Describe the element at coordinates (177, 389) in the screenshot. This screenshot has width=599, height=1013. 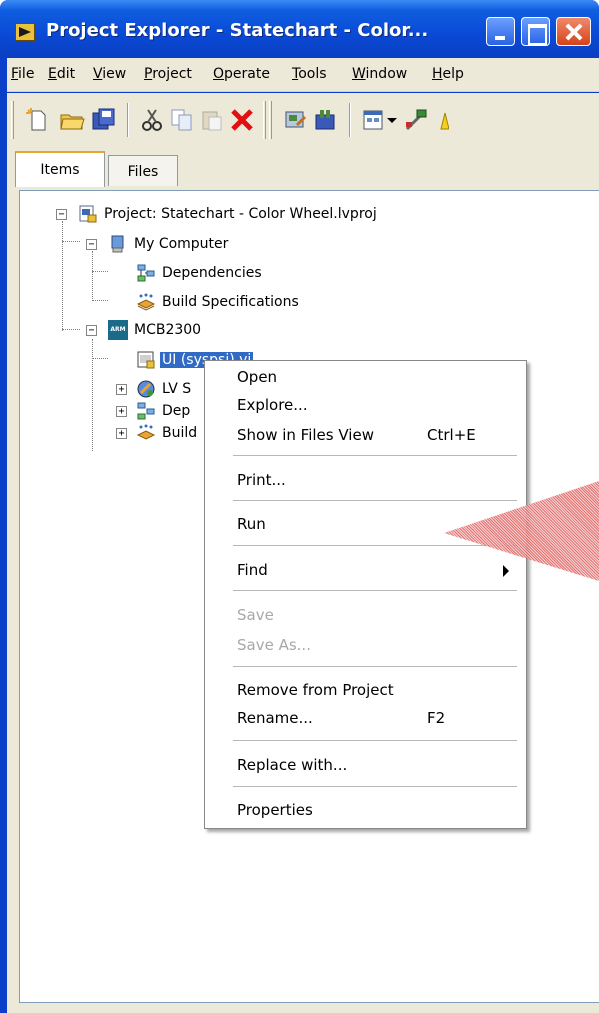
I see `lv-label: LV S` at that location.